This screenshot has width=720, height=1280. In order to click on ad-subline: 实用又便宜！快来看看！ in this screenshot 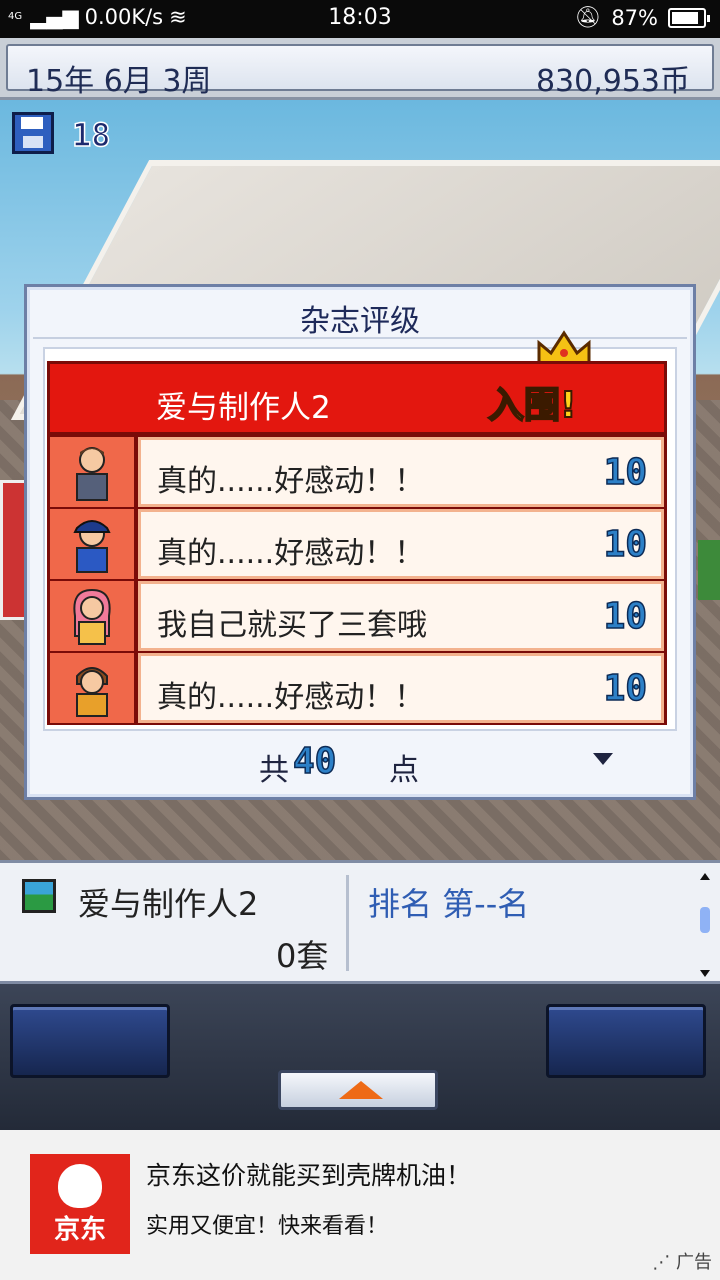, I will do `click(267, 1224)`.